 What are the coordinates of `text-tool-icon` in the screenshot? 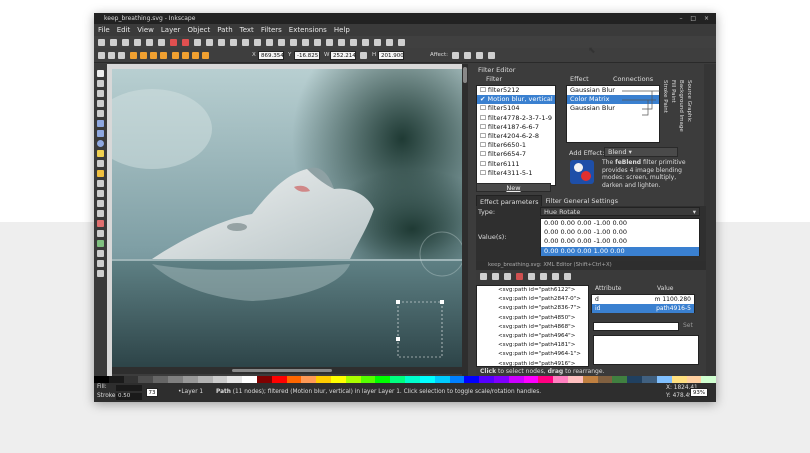 It's located at (100, 203).